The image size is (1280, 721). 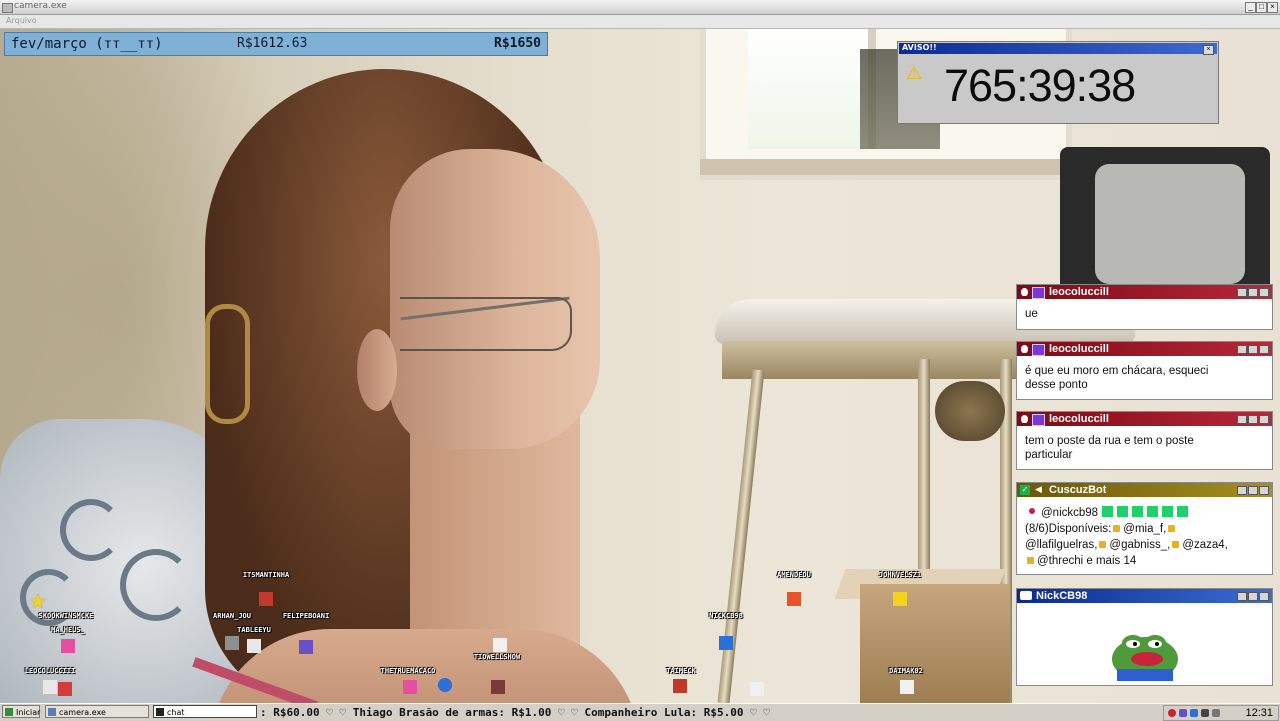 What do you see at coordinates (1038, 350) in the screenshot?
I see `subscriber-badge-icon` at bounding box center [1038, 350].